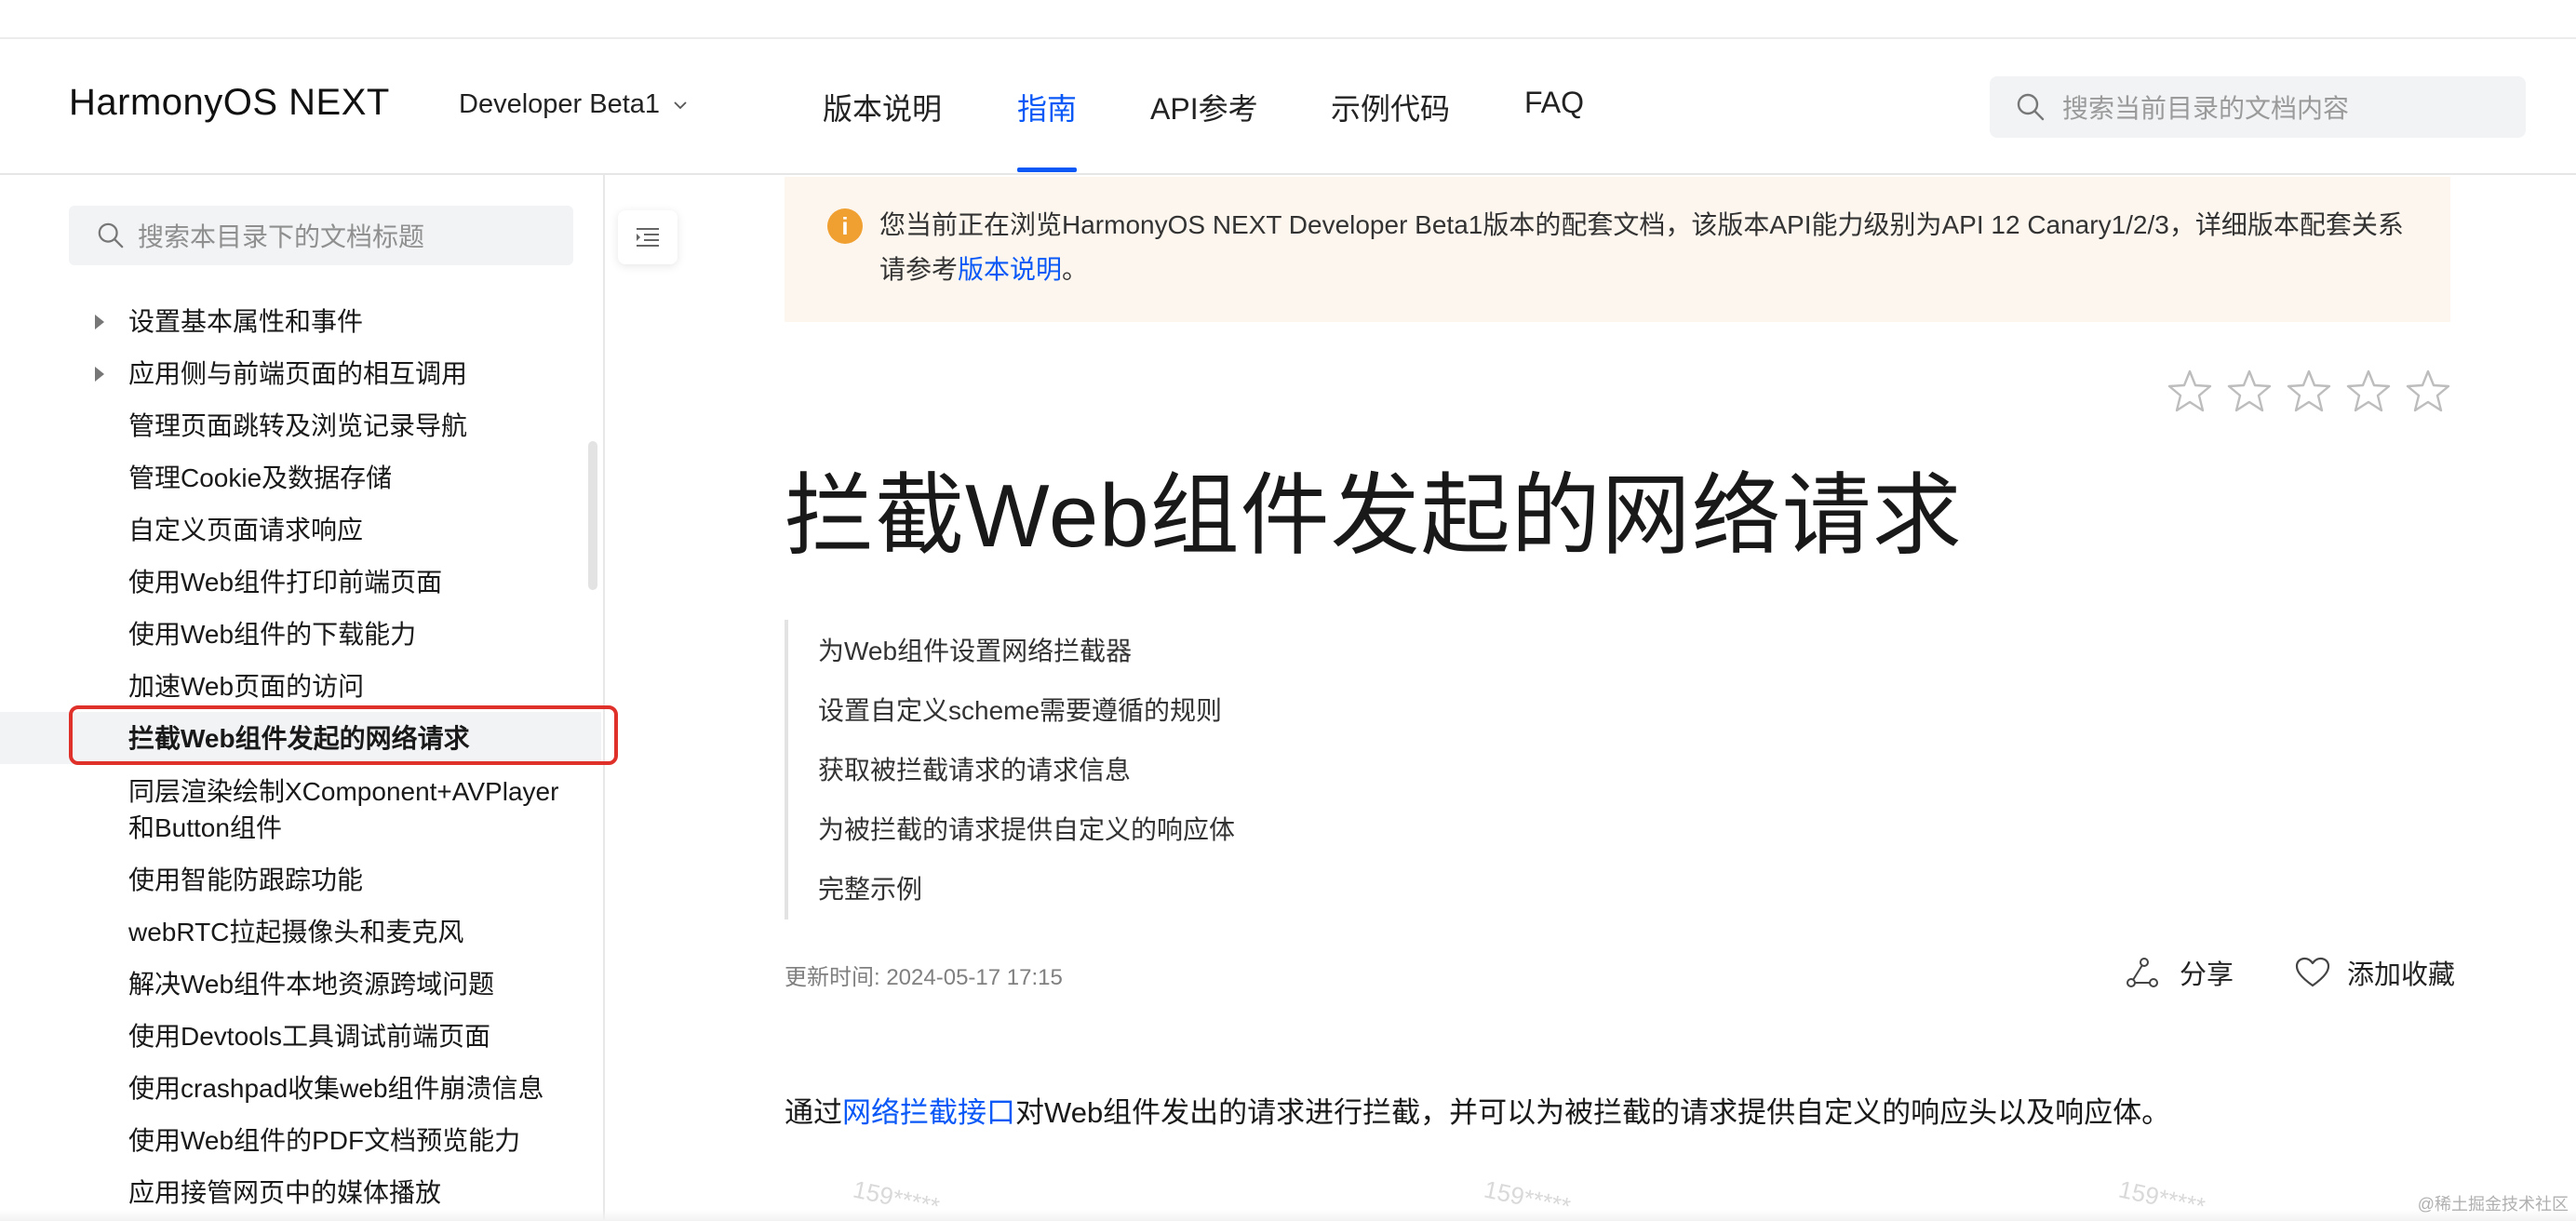 This screenshot has width=2576, height=1221. What do you see at coordinates (1390, 107) in the screenshot?
I see `nav-sample-code: 示例代码` at bounding box center [1390, 107].